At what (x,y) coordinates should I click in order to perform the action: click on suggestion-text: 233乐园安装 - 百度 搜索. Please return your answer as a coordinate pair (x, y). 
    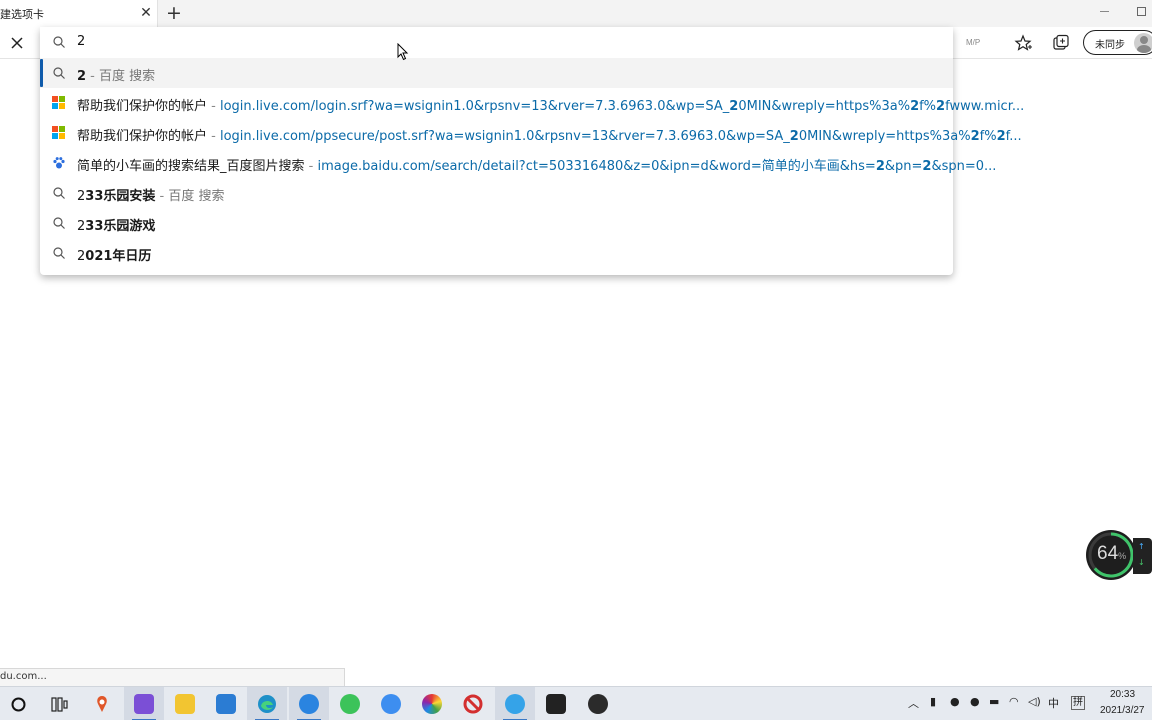
    Looking at the image, I should click on (151, 196).